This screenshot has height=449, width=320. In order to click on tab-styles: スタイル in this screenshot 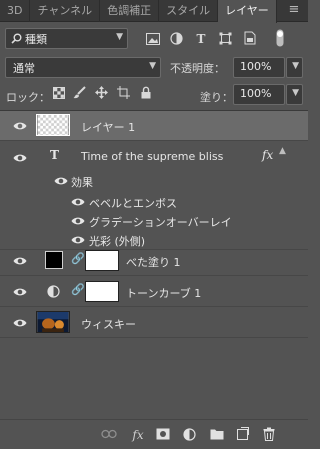, I will do `click(189, 11)`.